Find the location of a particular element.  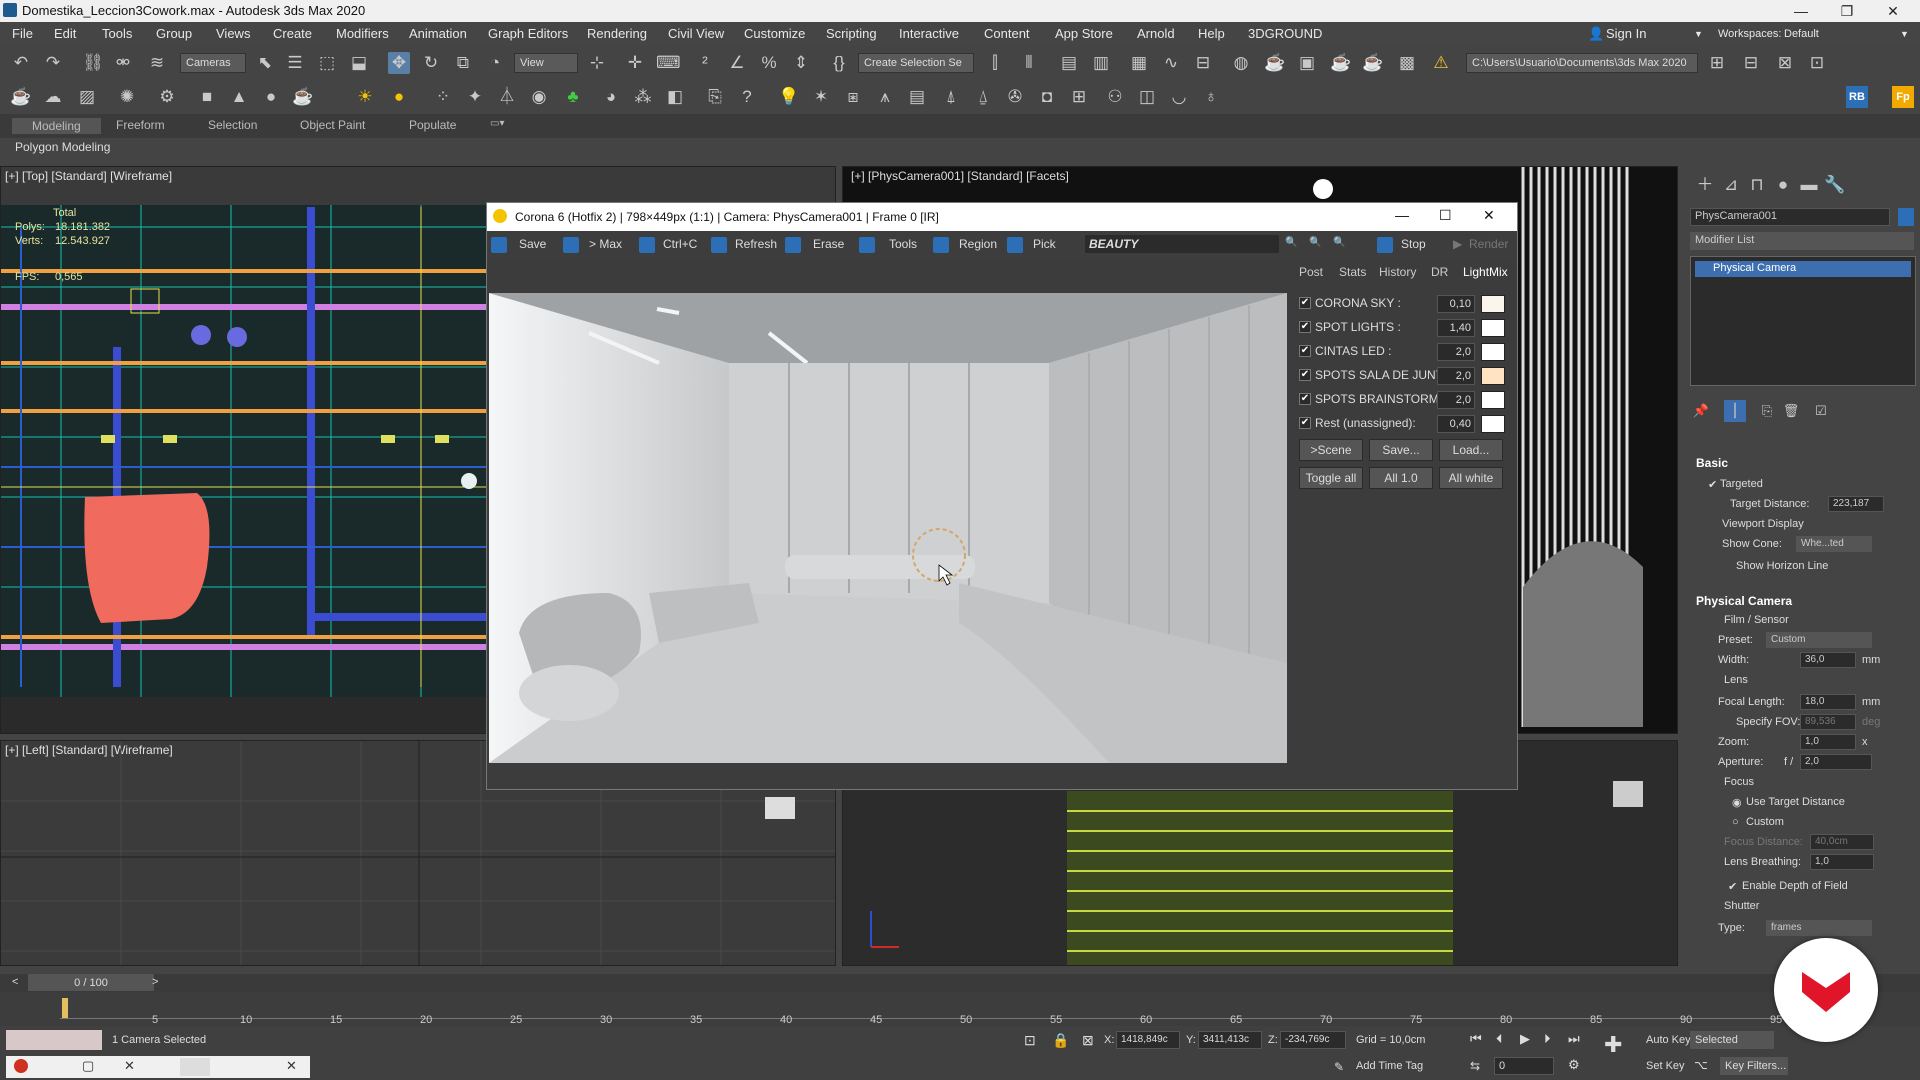

restore-button: ❐ is located at coordinates (1847, 11).